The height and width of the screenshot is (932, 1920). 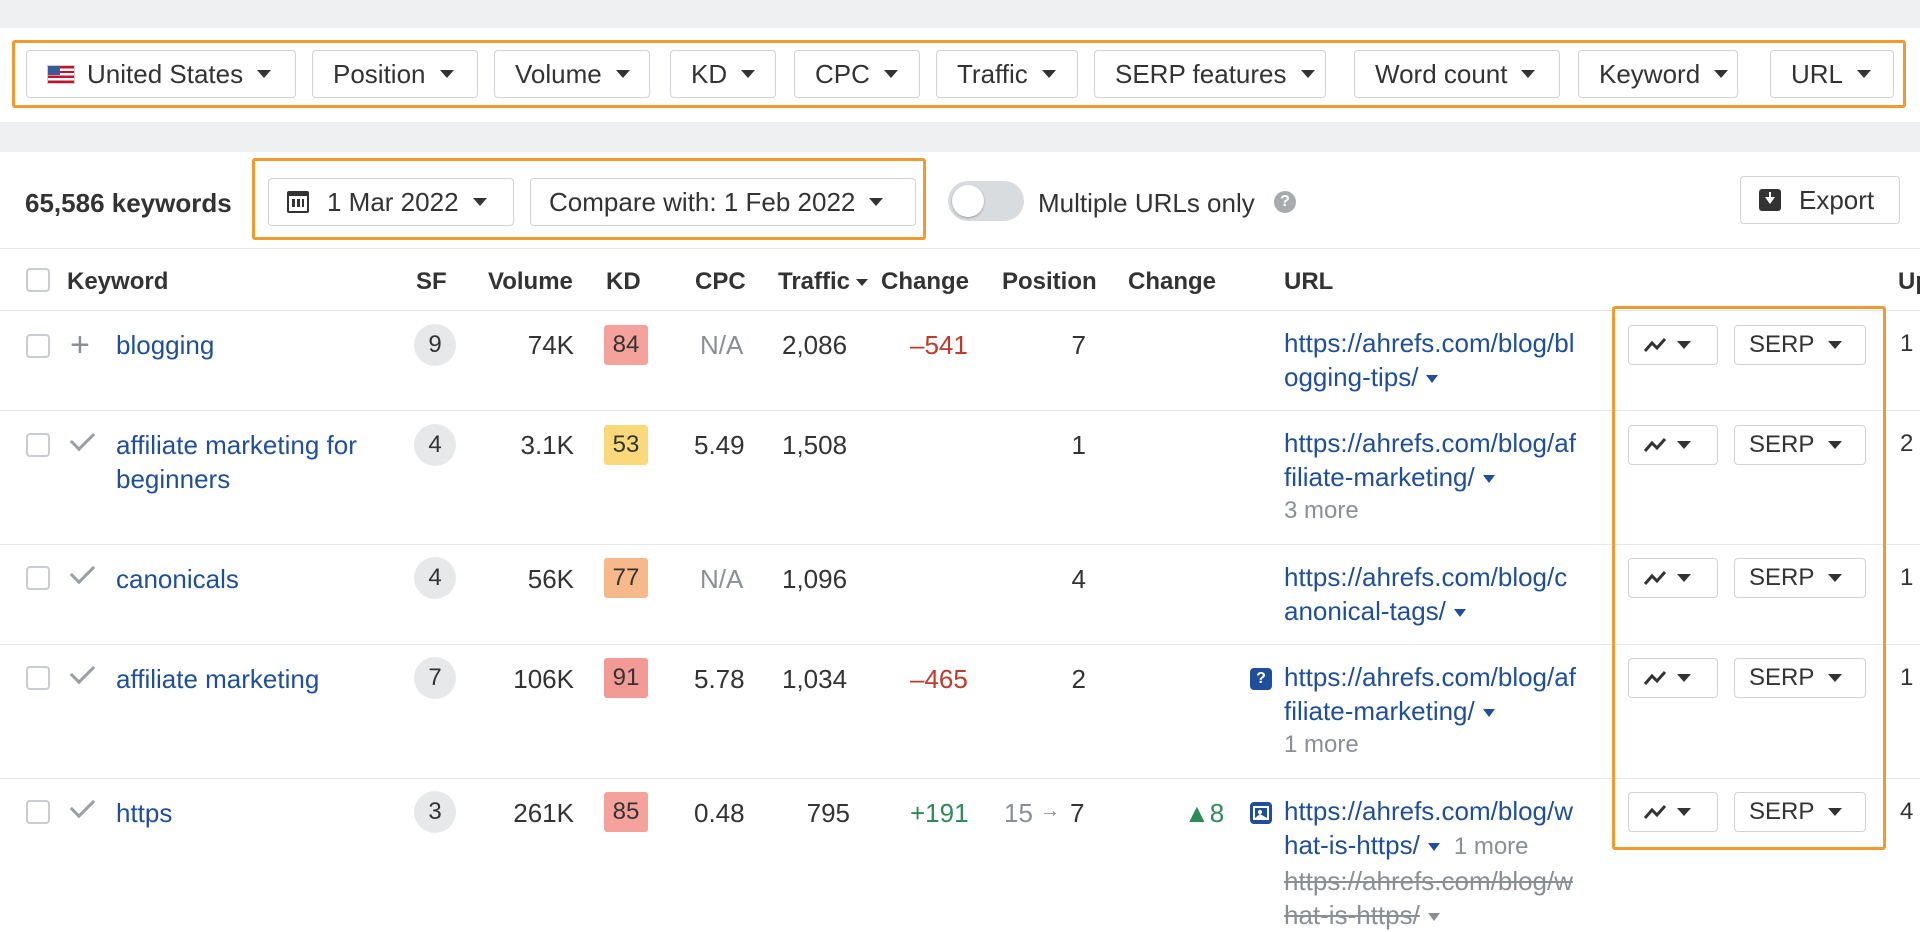 I want to click on kd-filter: KD, so click(x=723, y=74).